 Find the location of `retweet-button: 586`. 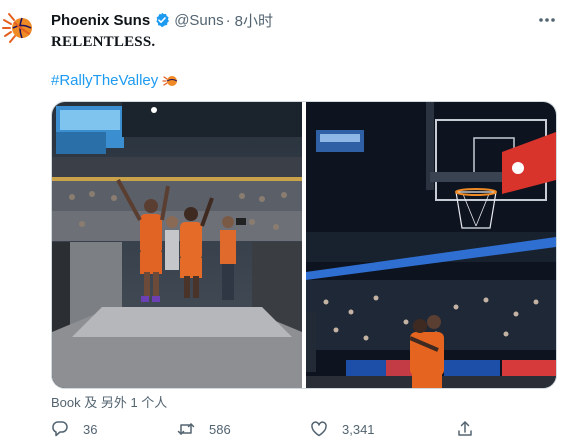

retweet-button: 586 is located at coordinates (204, 429).